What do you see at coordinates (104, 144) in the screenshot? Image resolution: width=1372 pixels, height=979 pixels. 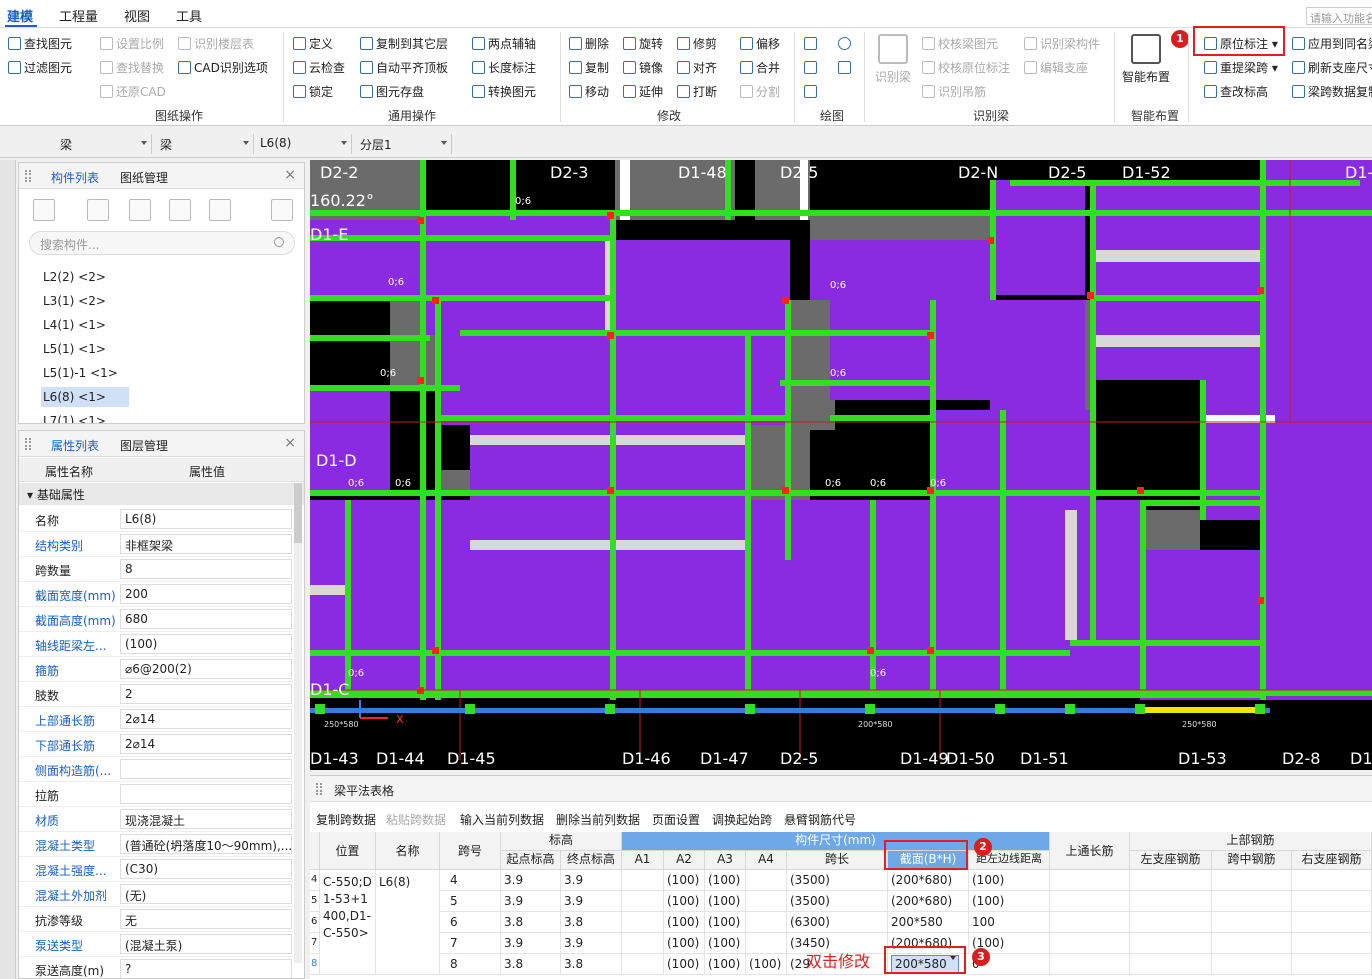 I see `category-select: 梁` at bounding box center [104, 144].